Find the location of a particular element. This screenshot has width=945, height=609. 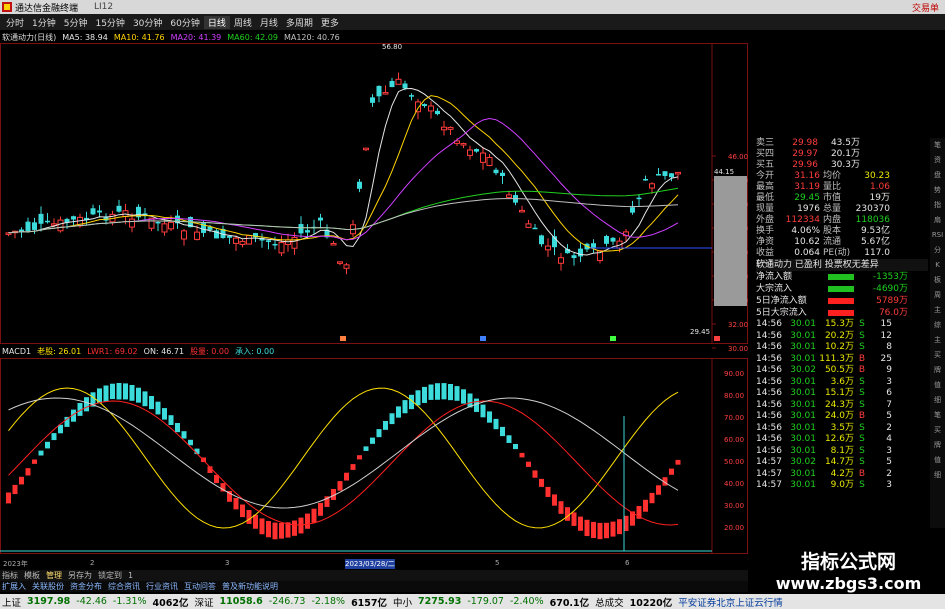

tick-volume: 3.5万 is located at coordinates (842, 427).